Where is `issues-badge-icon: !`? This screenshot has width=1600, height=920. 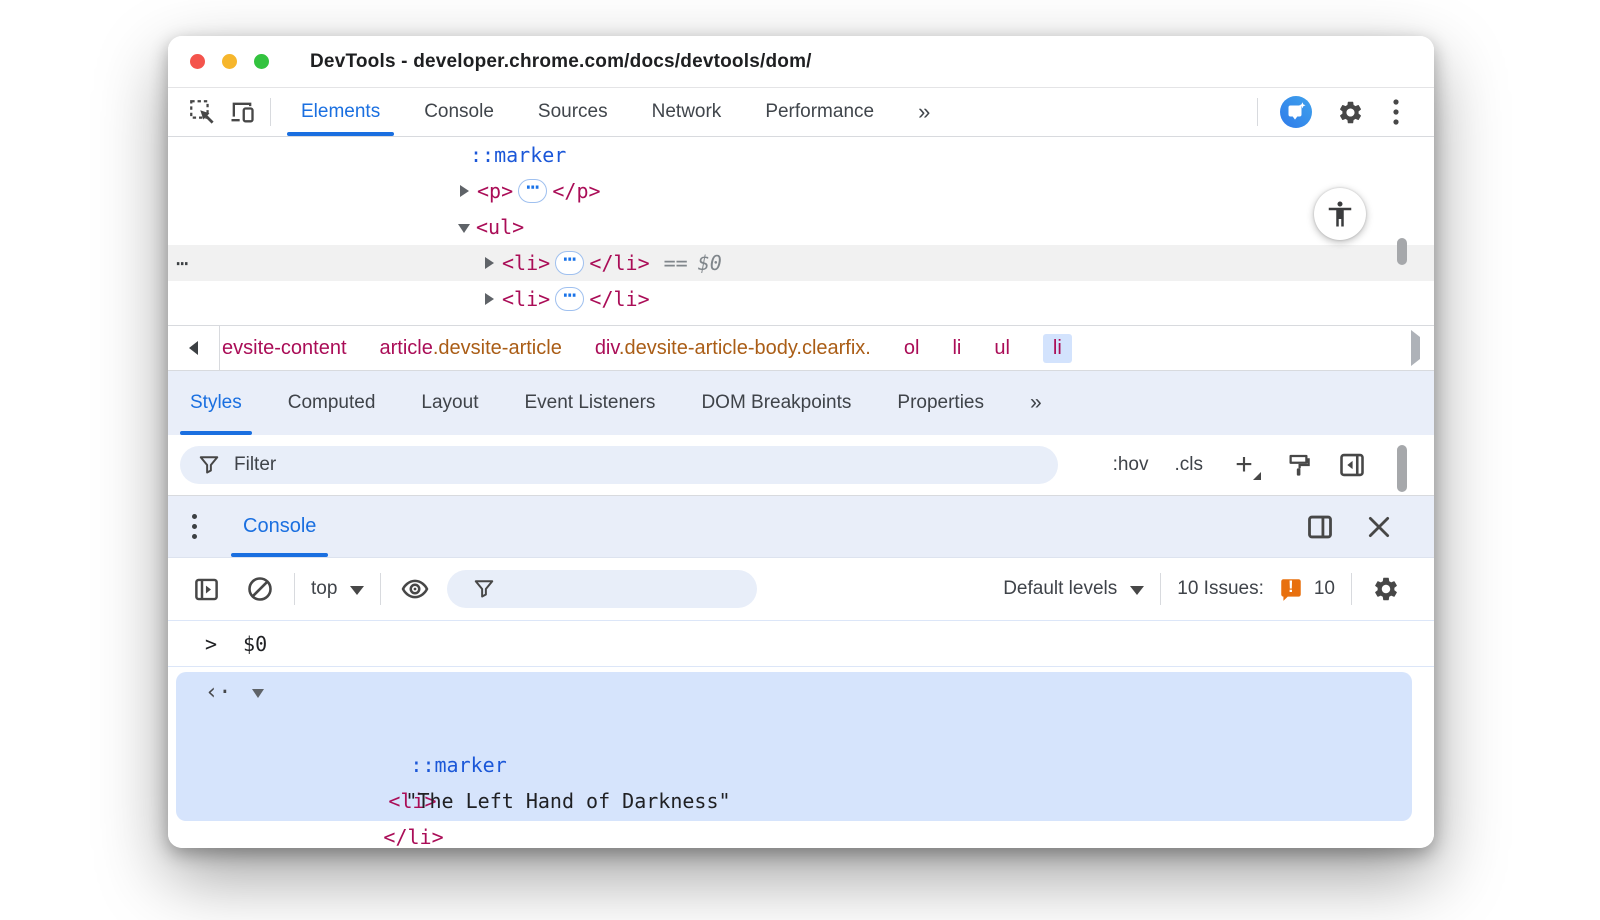
issues-badge-icon: ! is located at coordinates (1291, 589).